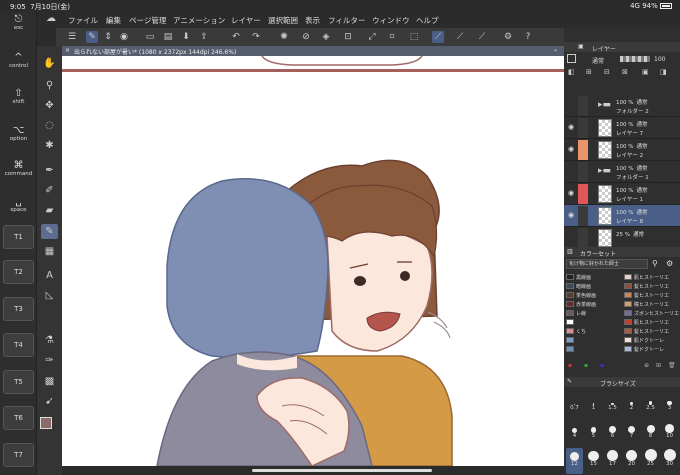 The height and width of the screenshot is (475, 680). Describe the element at coordinates (622, 295) in the screenshot. I see `color-swatch-row: 茶色線画 髪ヒストーリエ` at that location.